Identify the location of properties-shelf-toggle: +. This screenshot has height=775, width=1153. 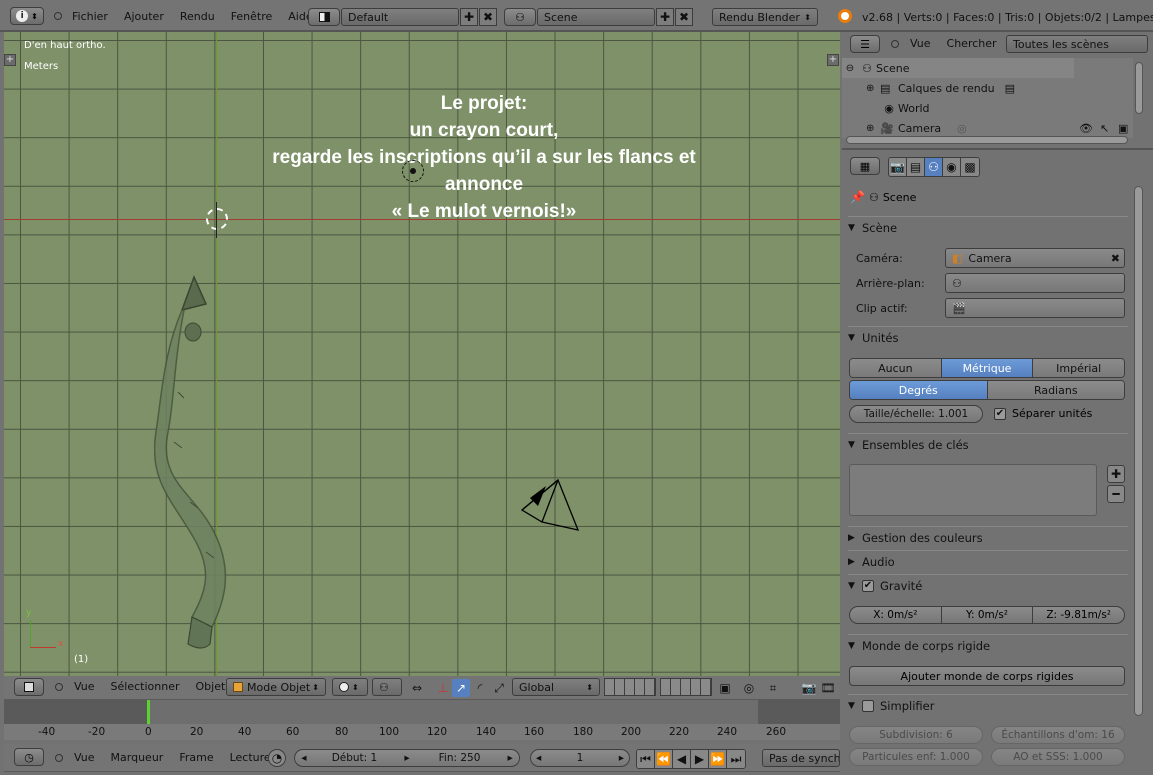
(833, 60).